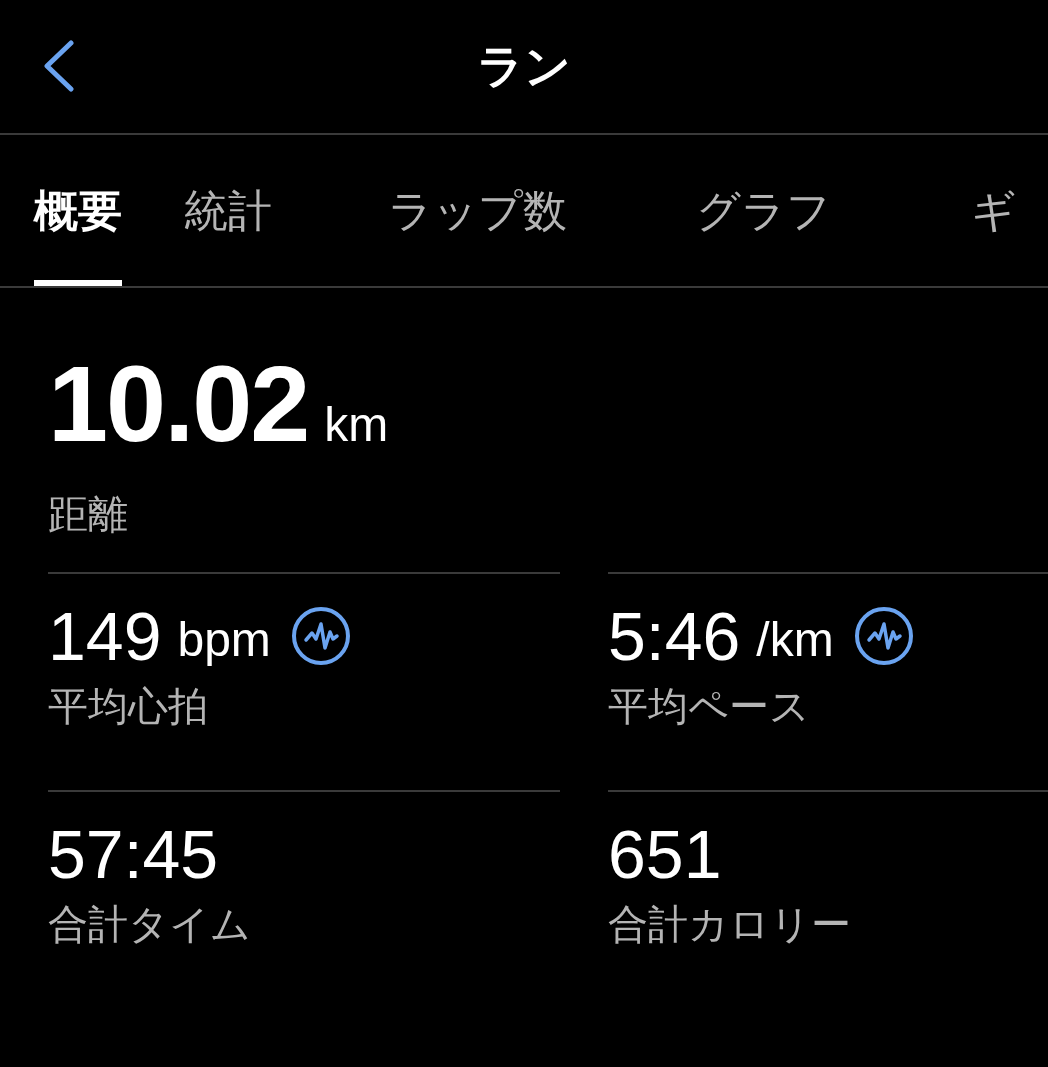  Describe the element at coordinates (356, 425) in the screenshot. I see `distance-unit: km` at that location.